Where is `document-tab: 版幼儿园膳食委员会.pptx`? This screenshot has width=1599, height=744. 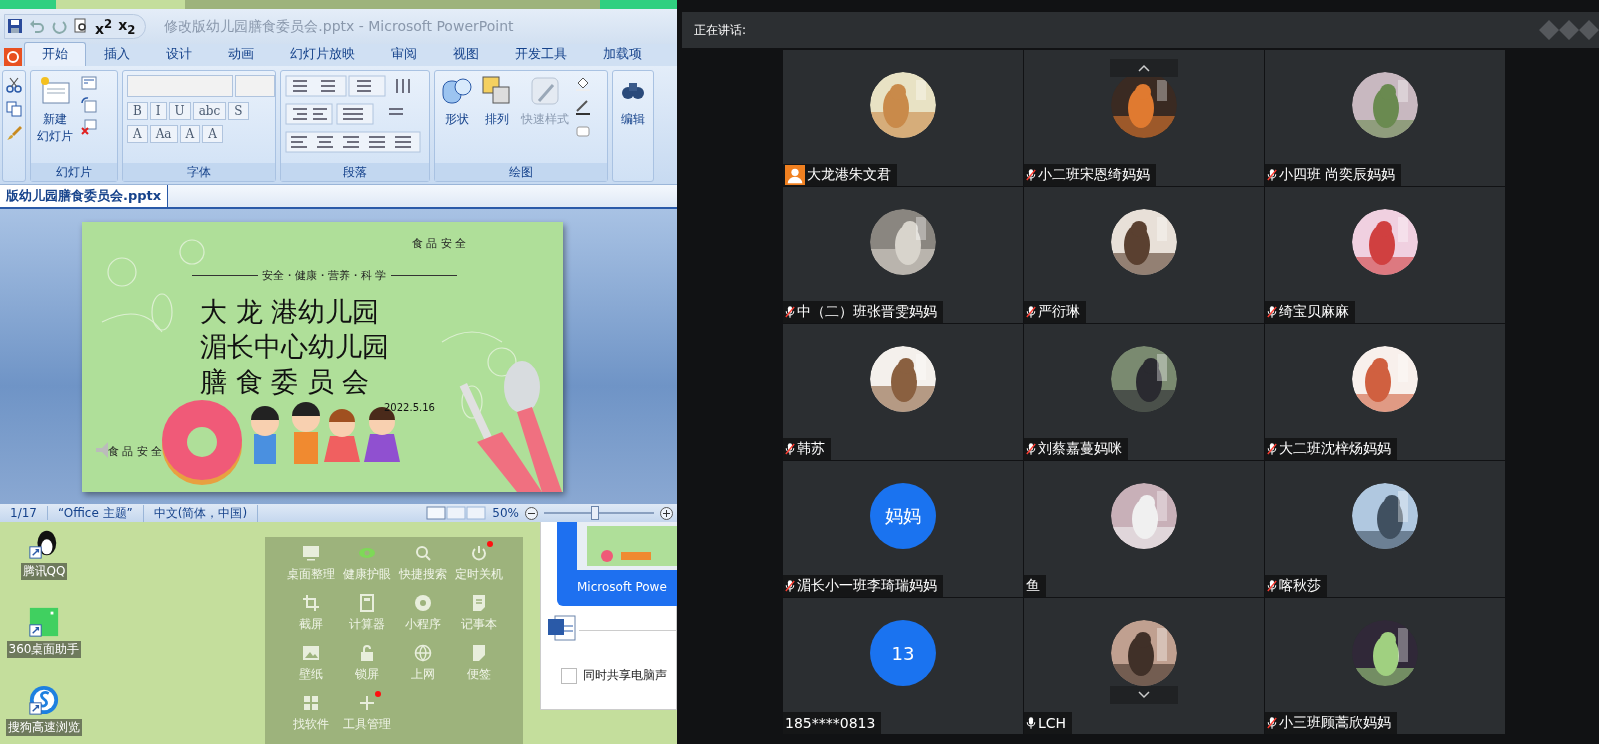
document-tab: 版幼儿园膳食委员会.pptx is located at coordinates (84, 196).